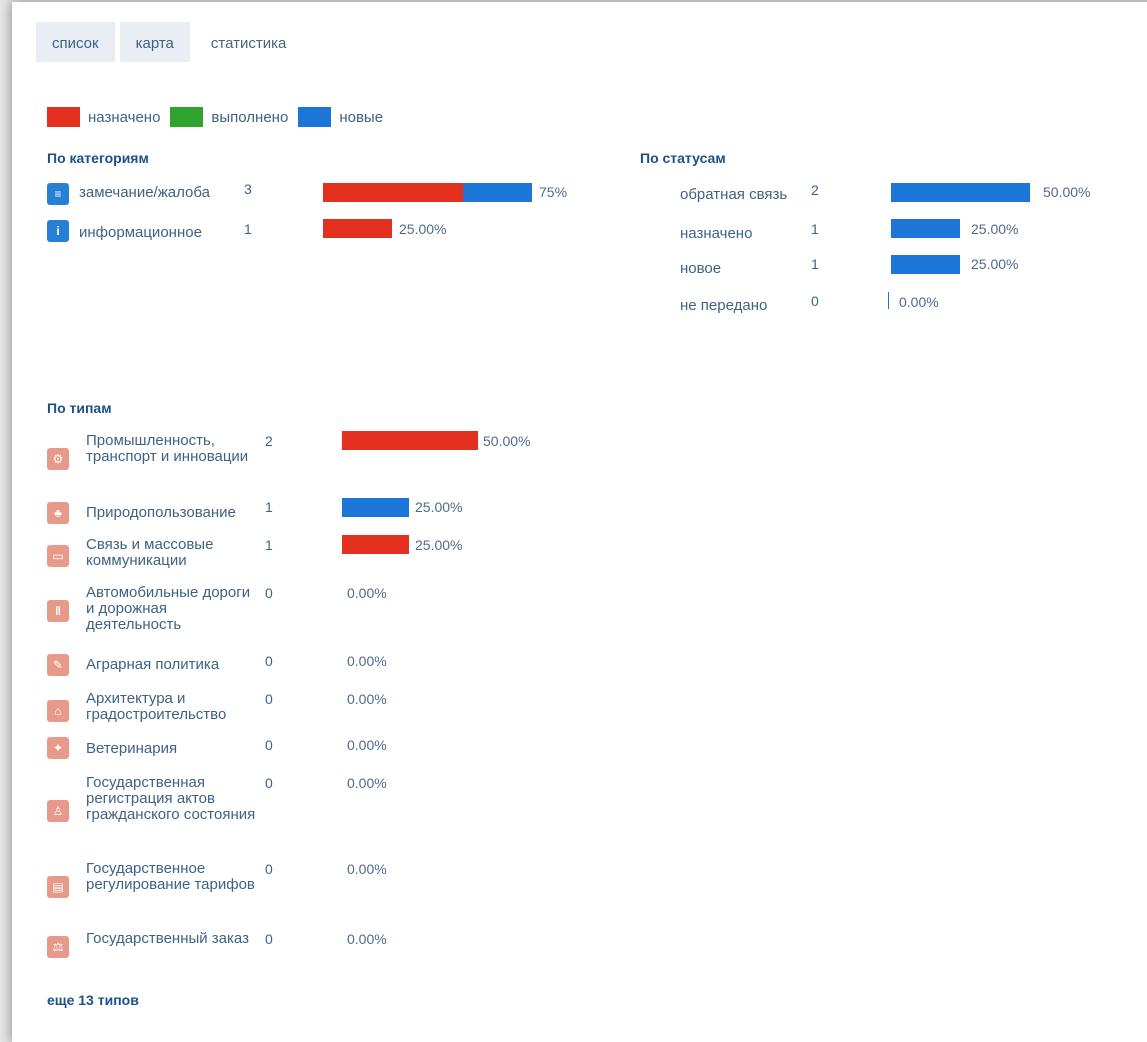 Image resolution: width=1147 pixels, height=1042 pixels. I want to click on types-title: По типам, so click(79, 408).